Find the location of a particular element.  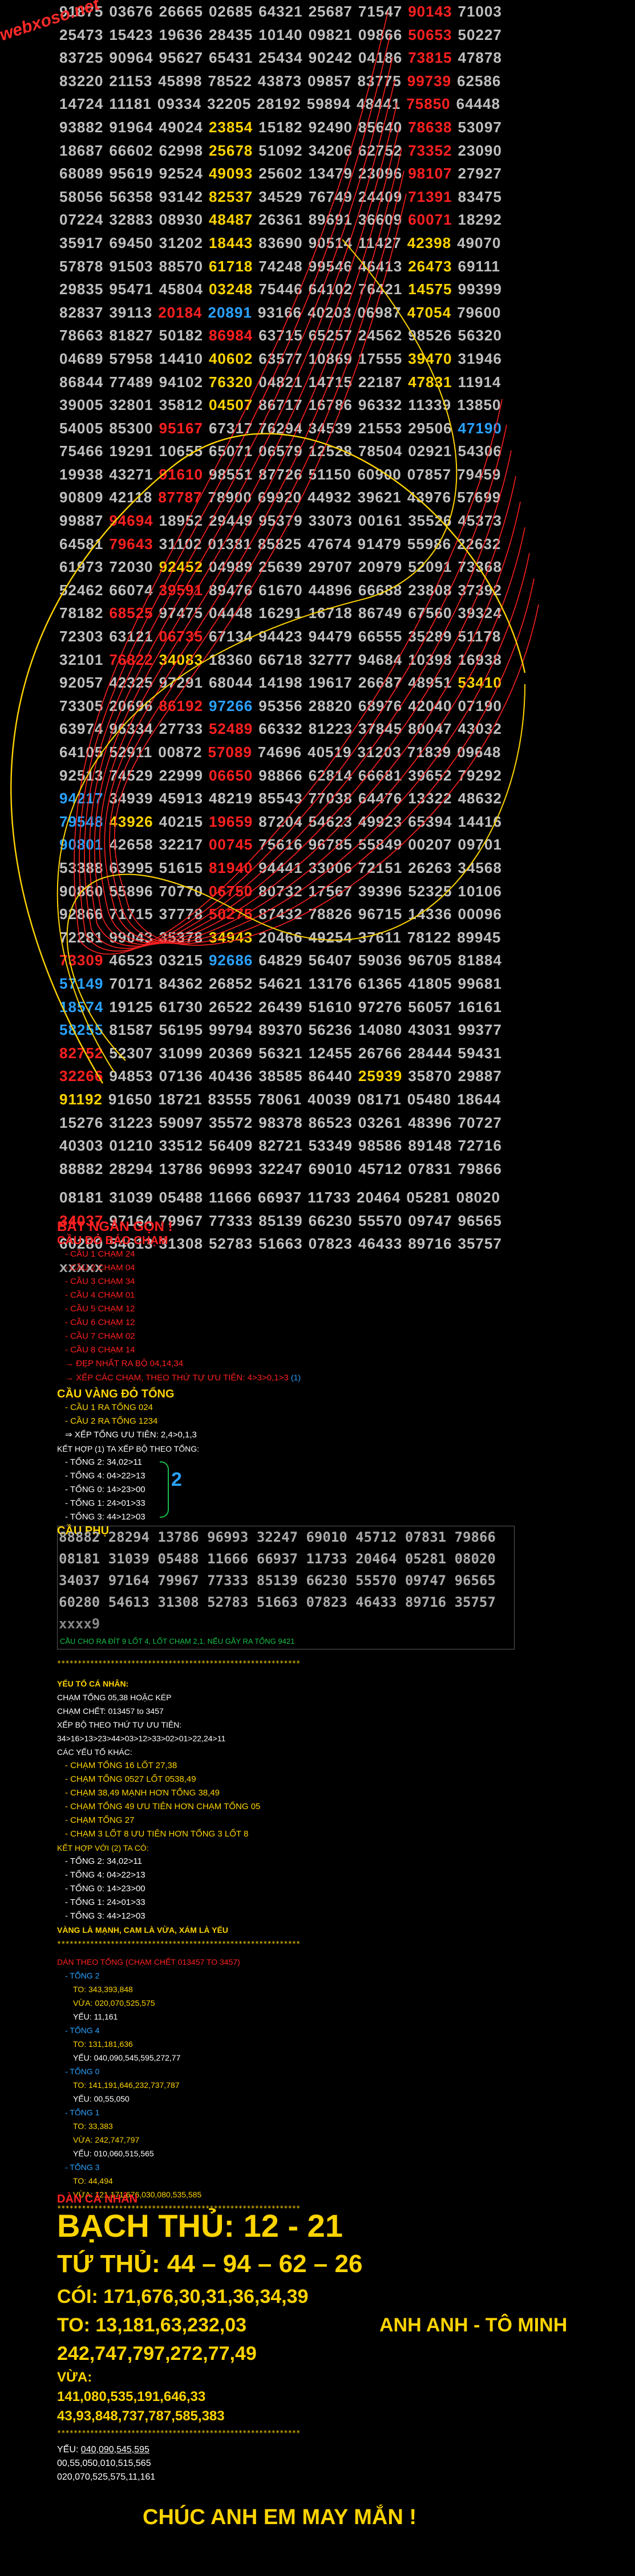

dan-group-yeu: YẾU: 010,060,515,565 is located at coordinates (113, 2153).